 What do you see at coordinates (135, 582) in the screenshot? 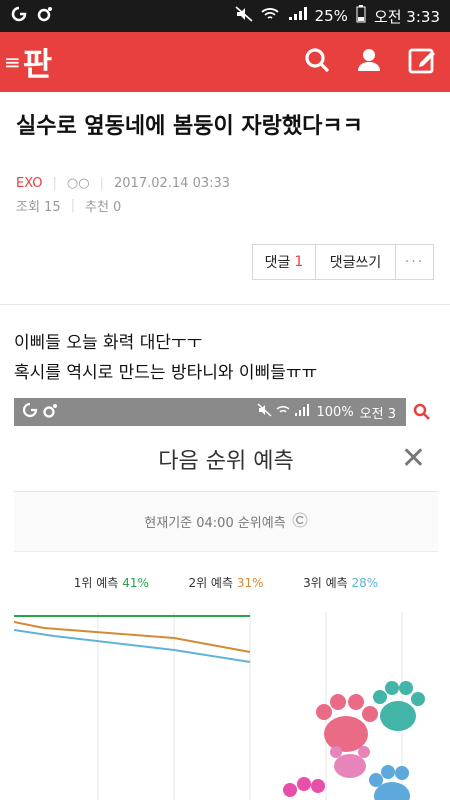
I see `legend-pct: 41%` at bounding box center [135, 582].